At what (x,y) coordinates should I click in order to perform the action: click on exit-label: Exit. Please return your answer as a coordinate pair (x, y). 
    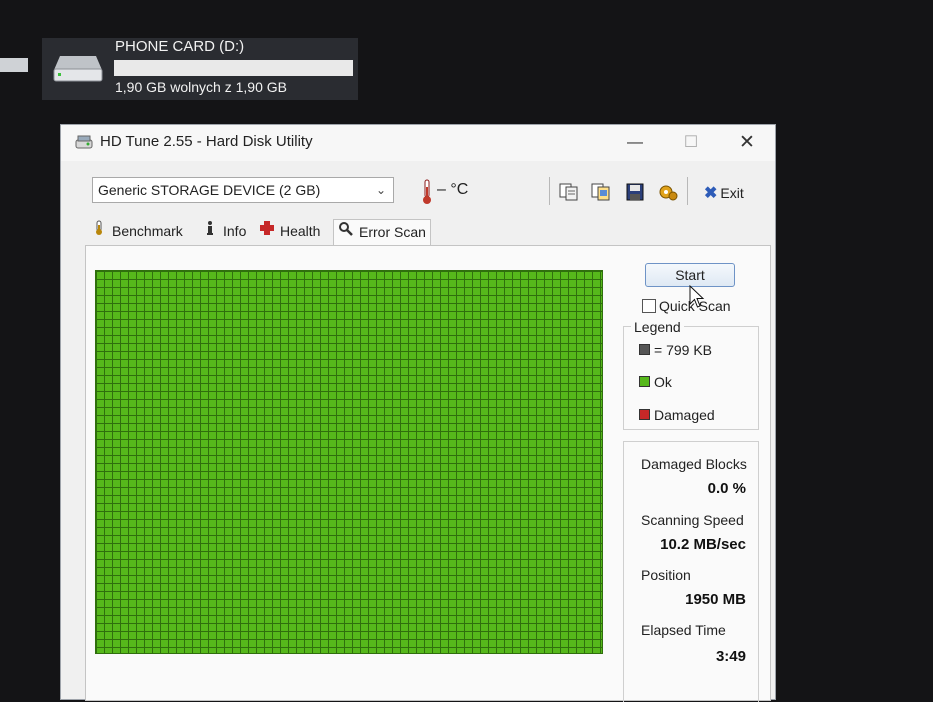
    Looking at the image, I should click on (732, 193).